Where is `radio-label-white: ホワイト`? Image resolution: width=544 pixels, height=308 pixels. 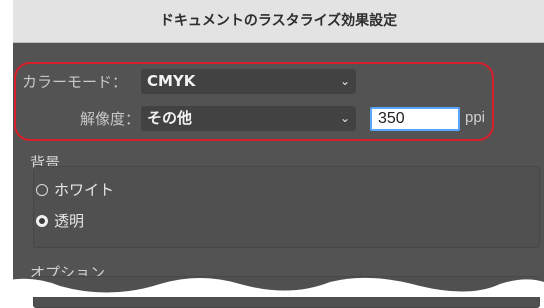
radio-label-white: ホワイト is located at coordinates (84, 190).